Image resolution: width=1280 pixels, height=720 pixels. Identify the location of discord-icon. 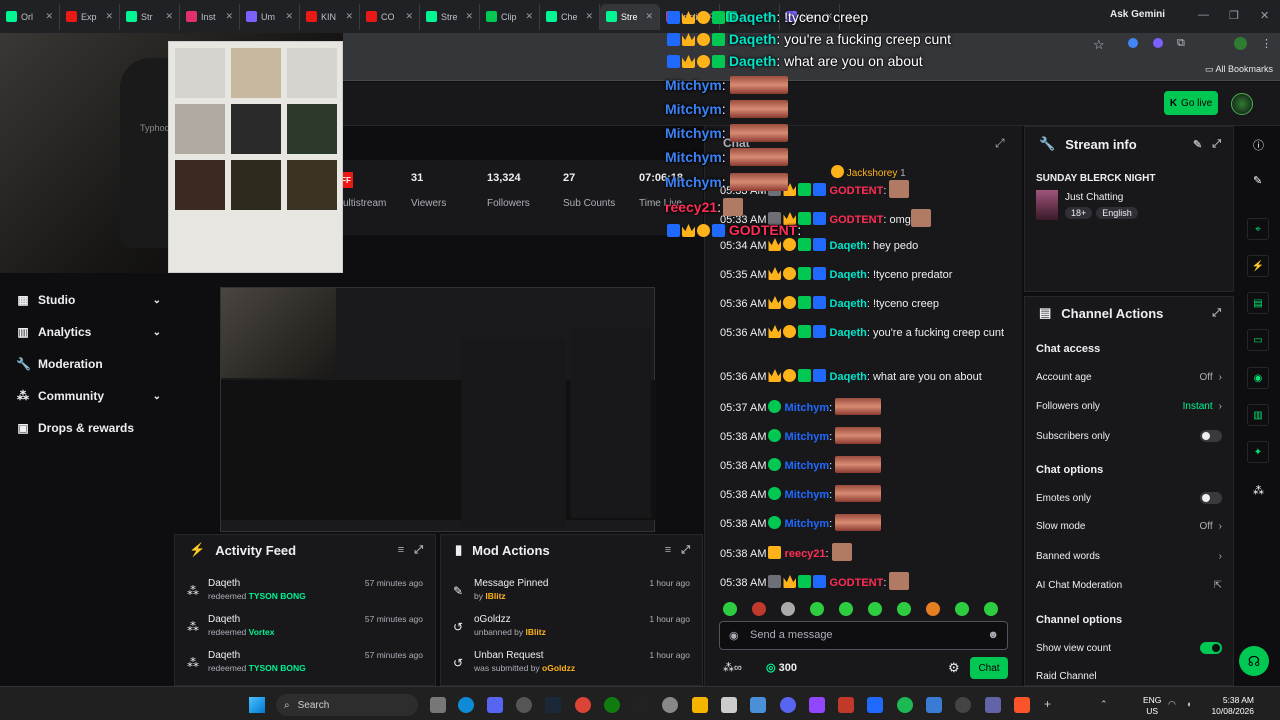
(788, 705).